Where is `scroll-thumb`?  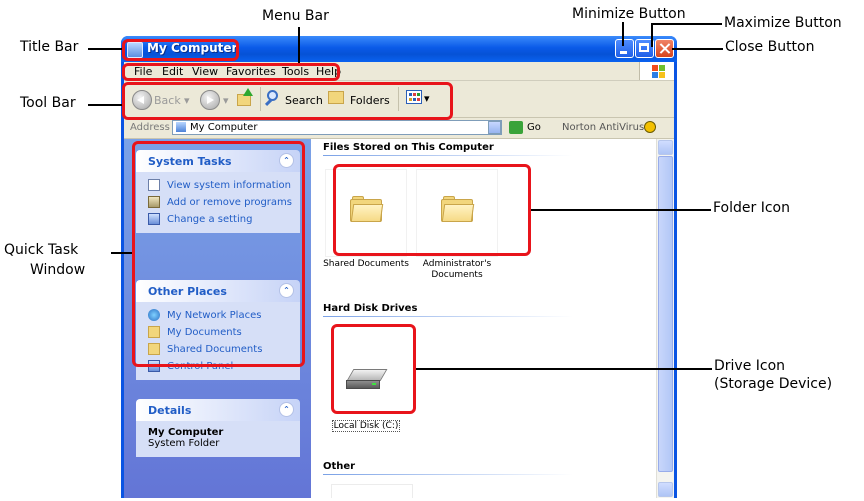 scroll-thumb is located at coordinates (665, 314).